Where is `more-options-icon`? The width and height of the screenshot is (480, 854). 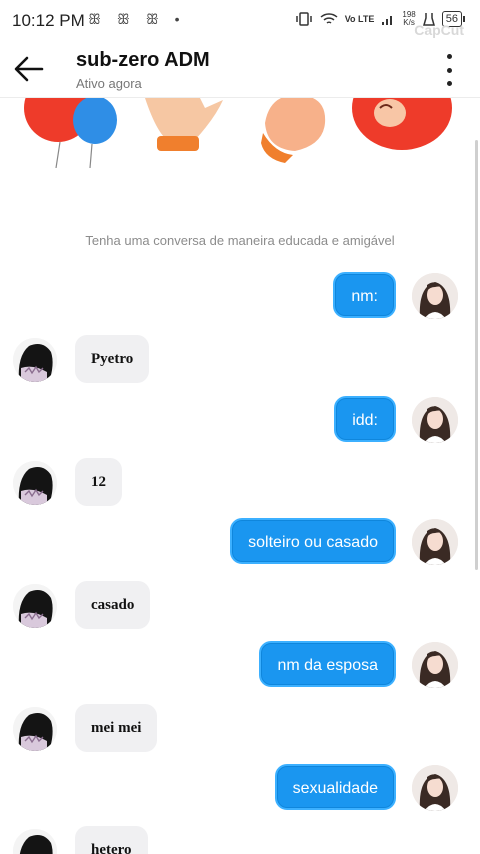
more-options-icon is located at coordinates (449, 70).